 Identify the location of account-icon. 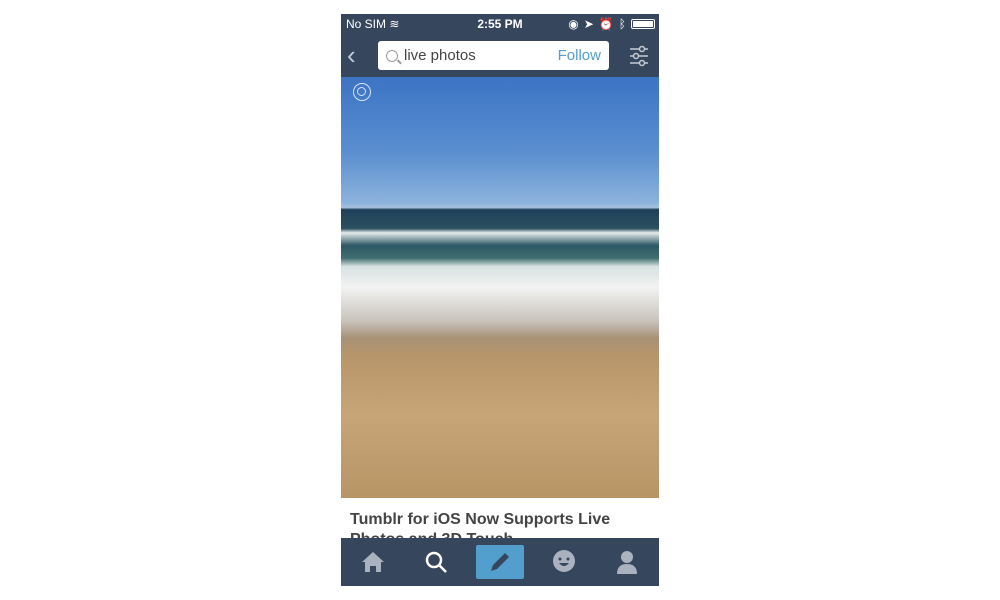
(627, 562).